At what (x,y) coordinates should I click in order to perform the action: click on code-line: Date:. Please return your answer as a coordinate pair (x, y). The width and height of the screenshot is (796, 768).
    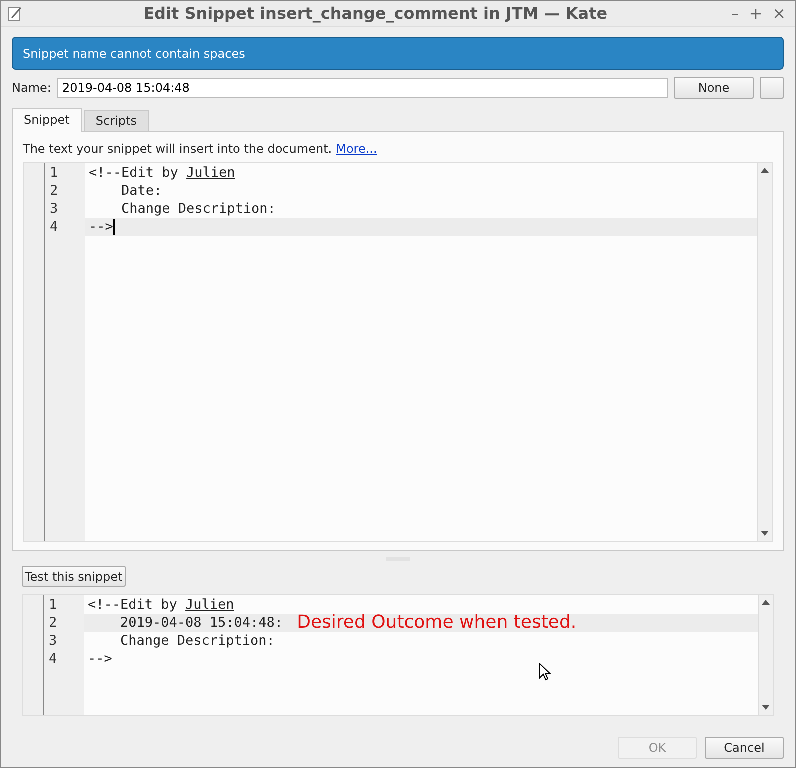
    Looking at the image, I should click on (141, 191).